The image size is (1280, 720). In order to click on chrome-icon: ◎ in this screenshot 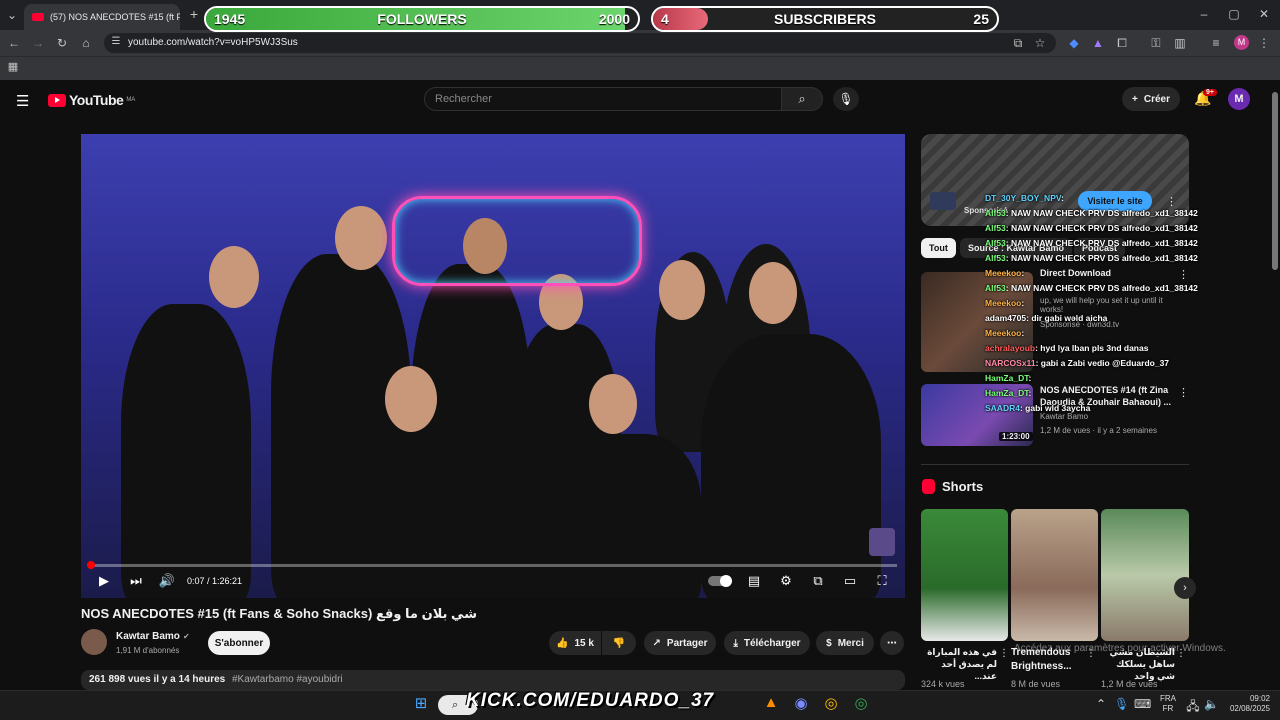, I will do `click(831, 703)`.